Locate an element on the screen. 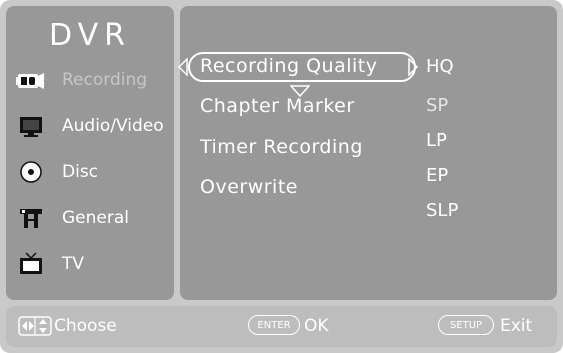  menu-item-recording-quality: Recording Quality is located at coordinates (288, 66).